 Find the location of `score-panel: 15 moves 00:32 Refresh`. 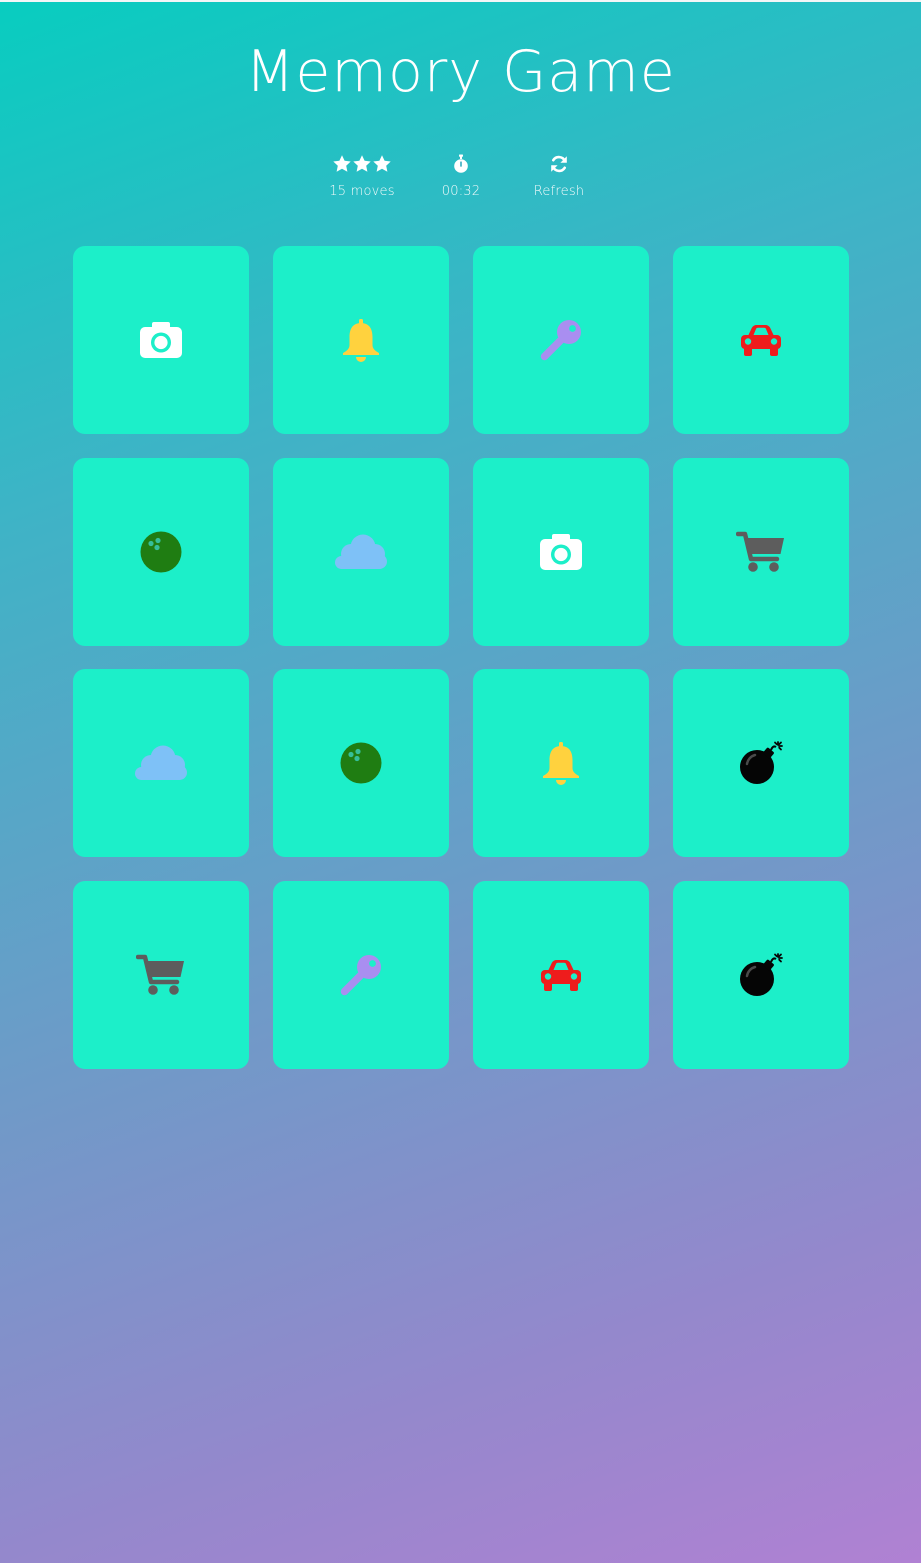

score-panel: 15 moves 00:32 Refresh is located at coordinates (460, 180).